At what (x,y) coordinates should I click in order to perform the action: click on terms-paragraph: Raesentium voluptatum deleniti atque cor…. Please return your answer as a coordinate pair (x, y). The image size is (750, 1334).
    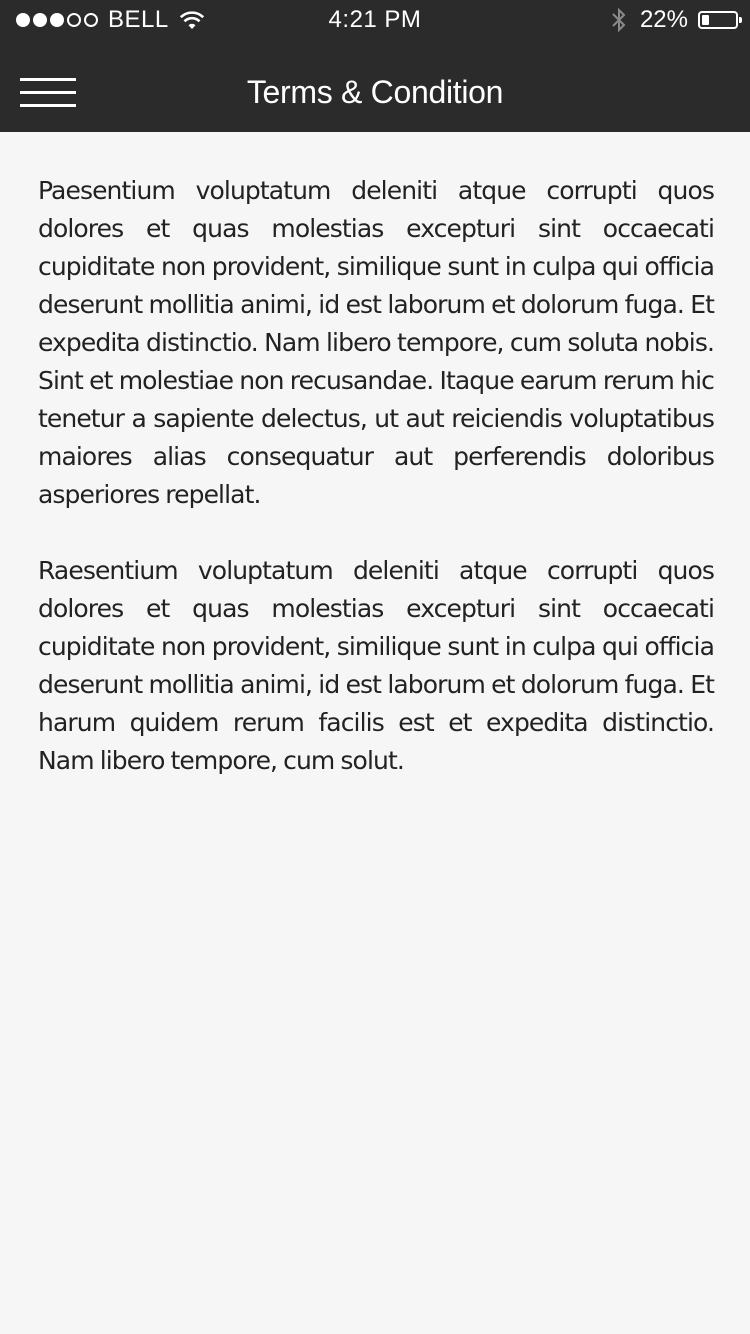
    Looking at the image, I should click on (376, 665).